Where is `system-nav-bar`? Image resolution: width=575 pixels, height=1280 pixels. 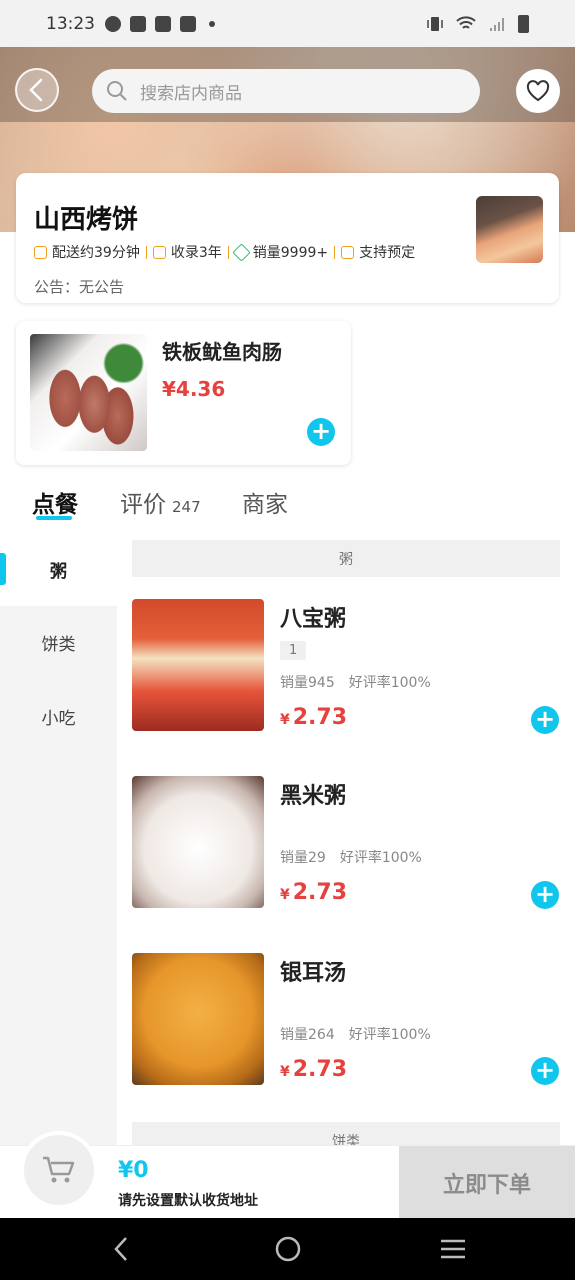
system-nav-bar is located at coordinates (287, 1249).